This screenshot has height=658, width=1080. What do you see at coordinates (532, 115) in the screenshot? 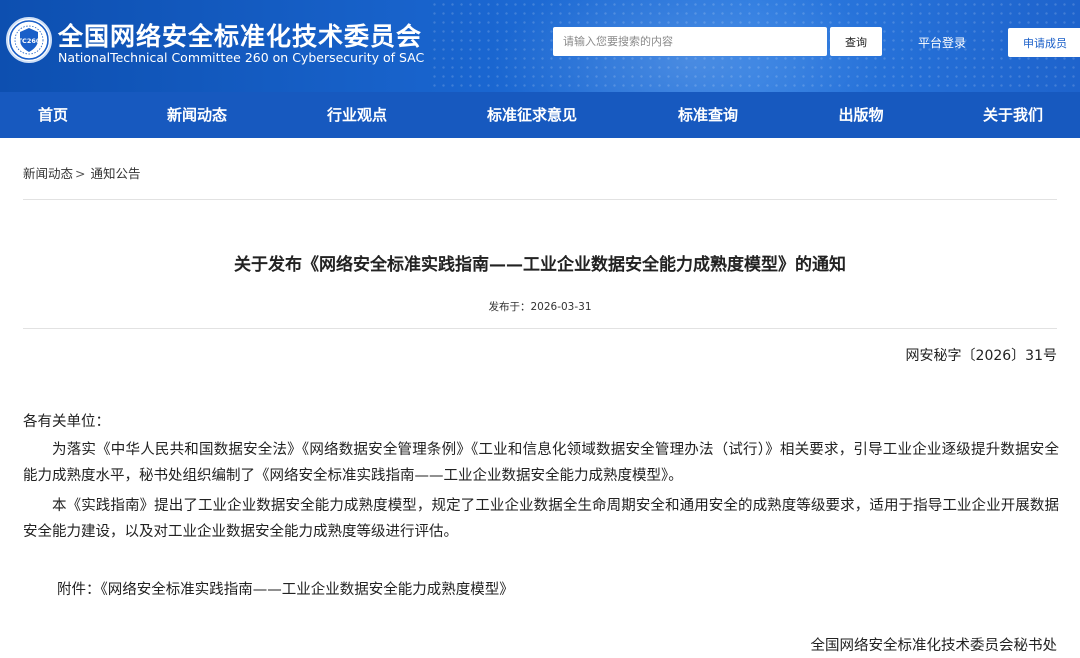
I see `nav-item-standard-comments: 标准征求意见` at bounding box center [532, 115].